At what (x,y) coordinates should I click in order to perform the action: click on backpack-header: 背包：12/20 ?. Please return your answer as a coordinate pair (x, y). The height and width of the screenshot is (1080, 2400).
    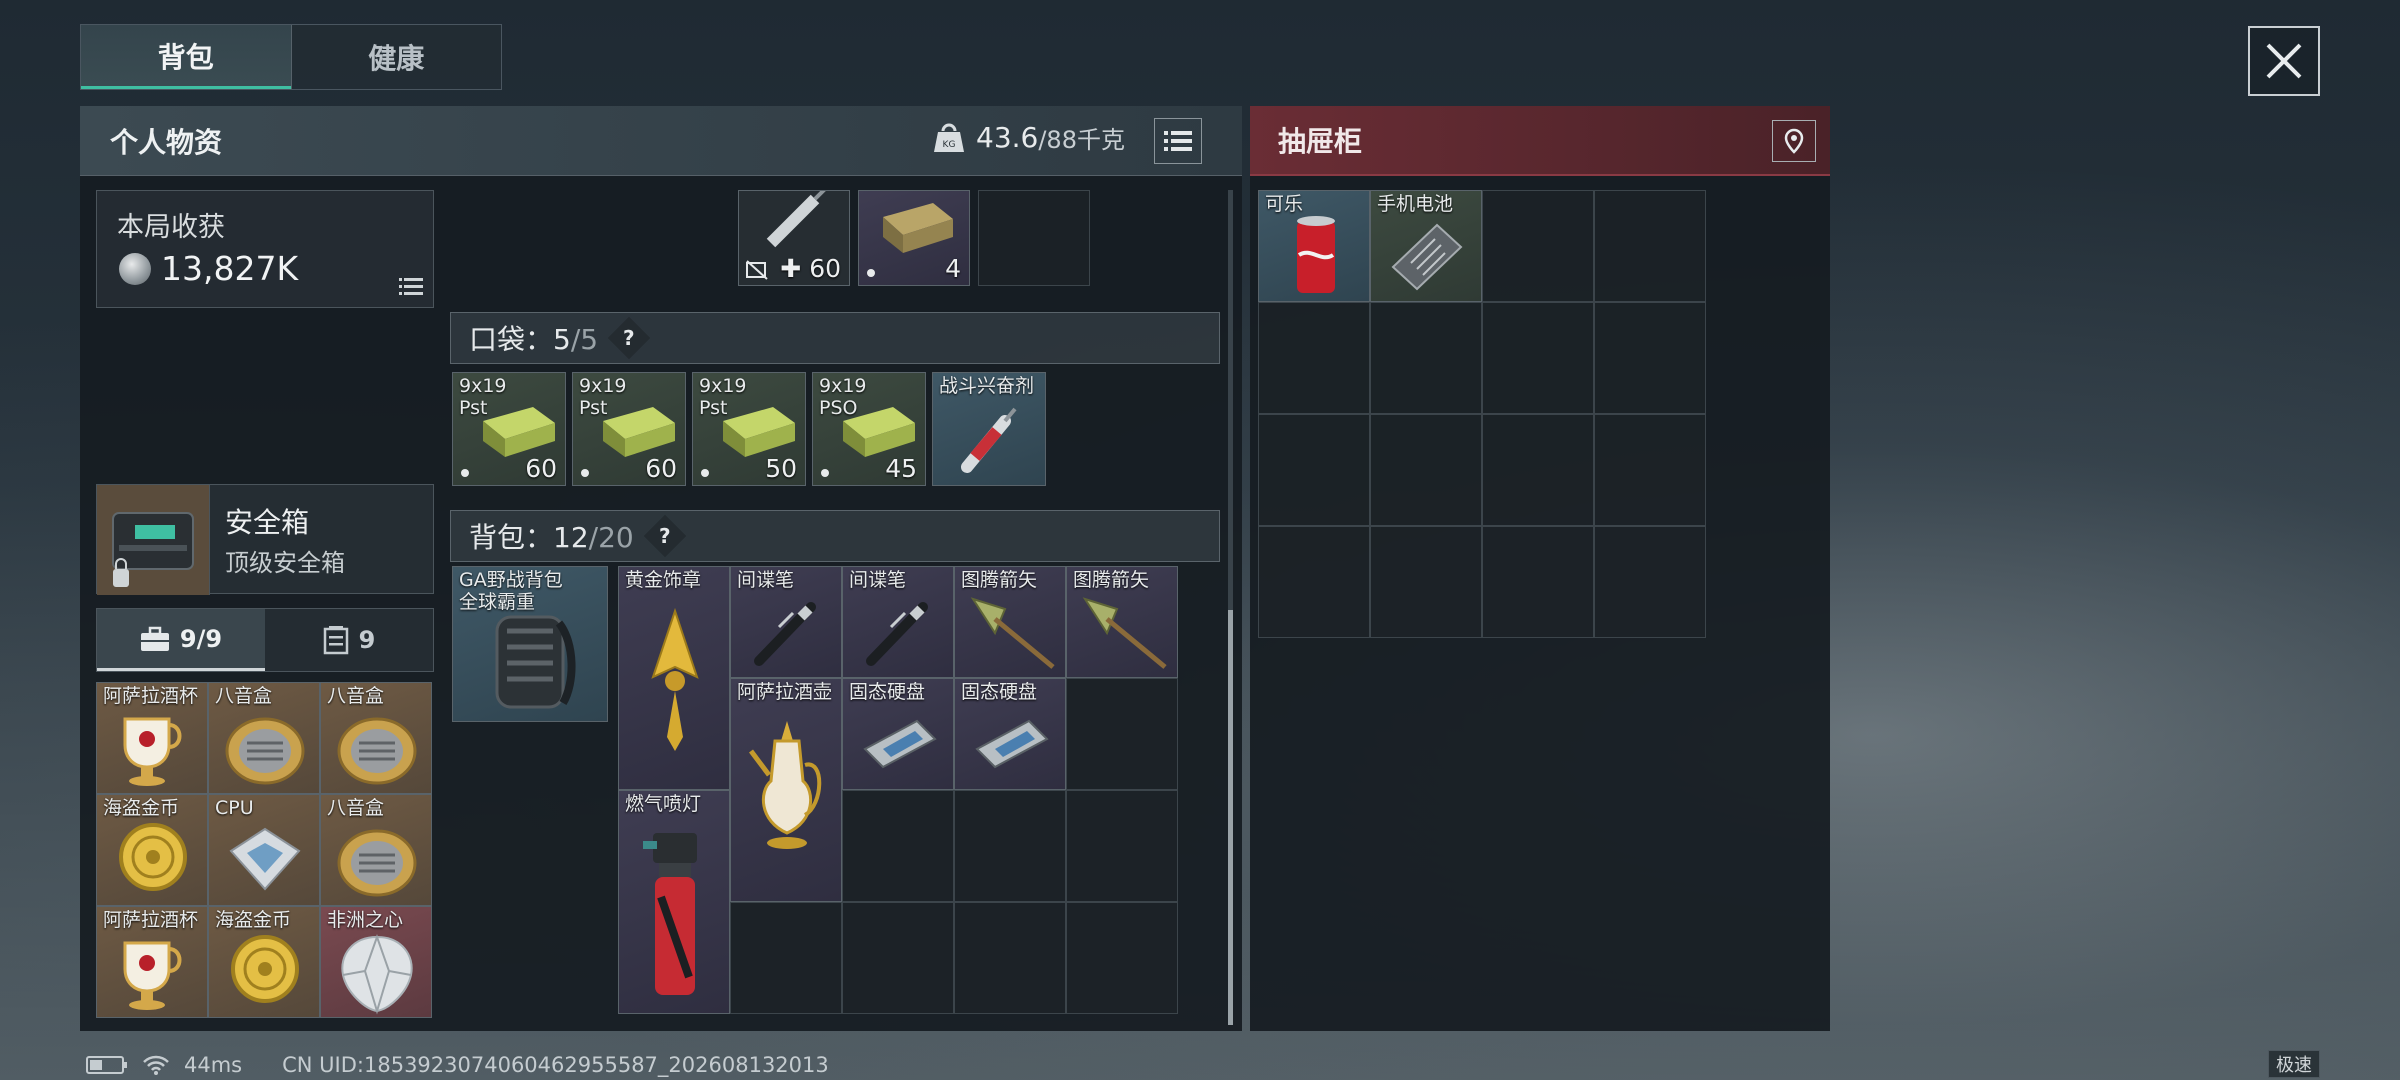
    Looking at the image, I should click on (835, 536).